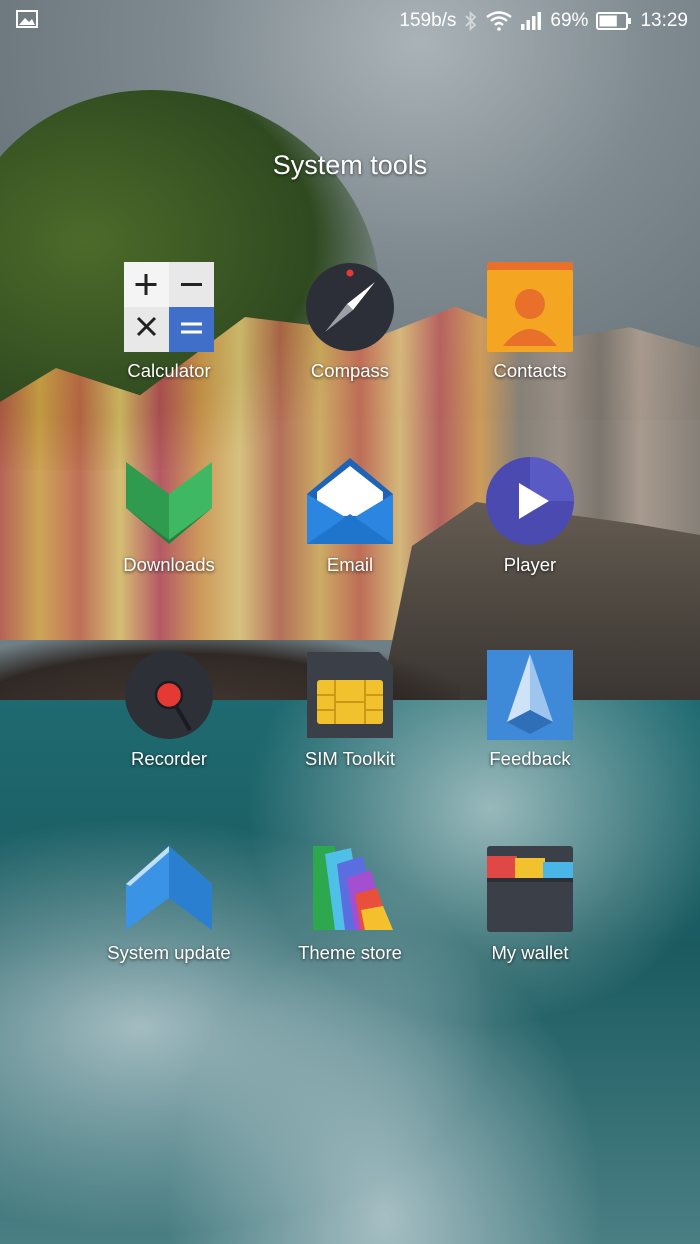 The width and height of the screenshot is (700, 1244). I want to click on bluetooth-icon, so click(471, 21).